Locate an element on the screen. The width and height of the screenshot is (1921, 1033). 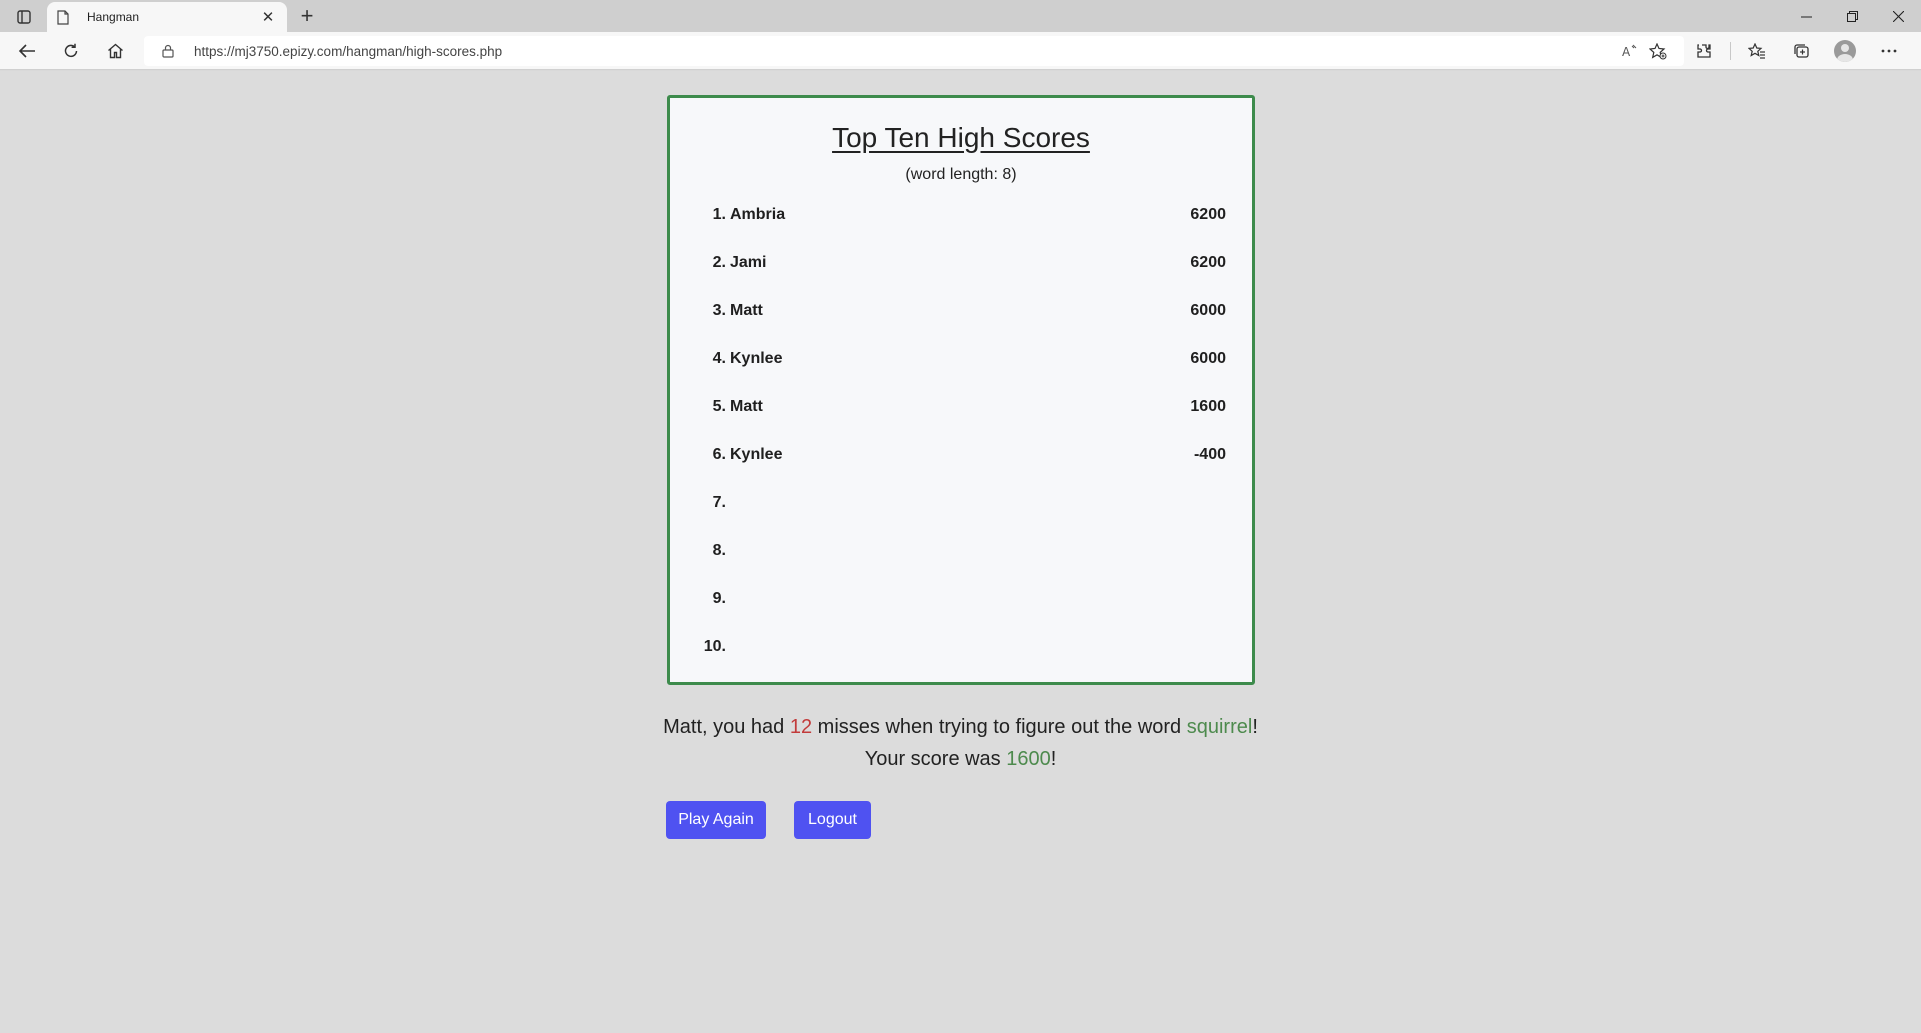
restore-icon is located at coordinates (1852, 16).